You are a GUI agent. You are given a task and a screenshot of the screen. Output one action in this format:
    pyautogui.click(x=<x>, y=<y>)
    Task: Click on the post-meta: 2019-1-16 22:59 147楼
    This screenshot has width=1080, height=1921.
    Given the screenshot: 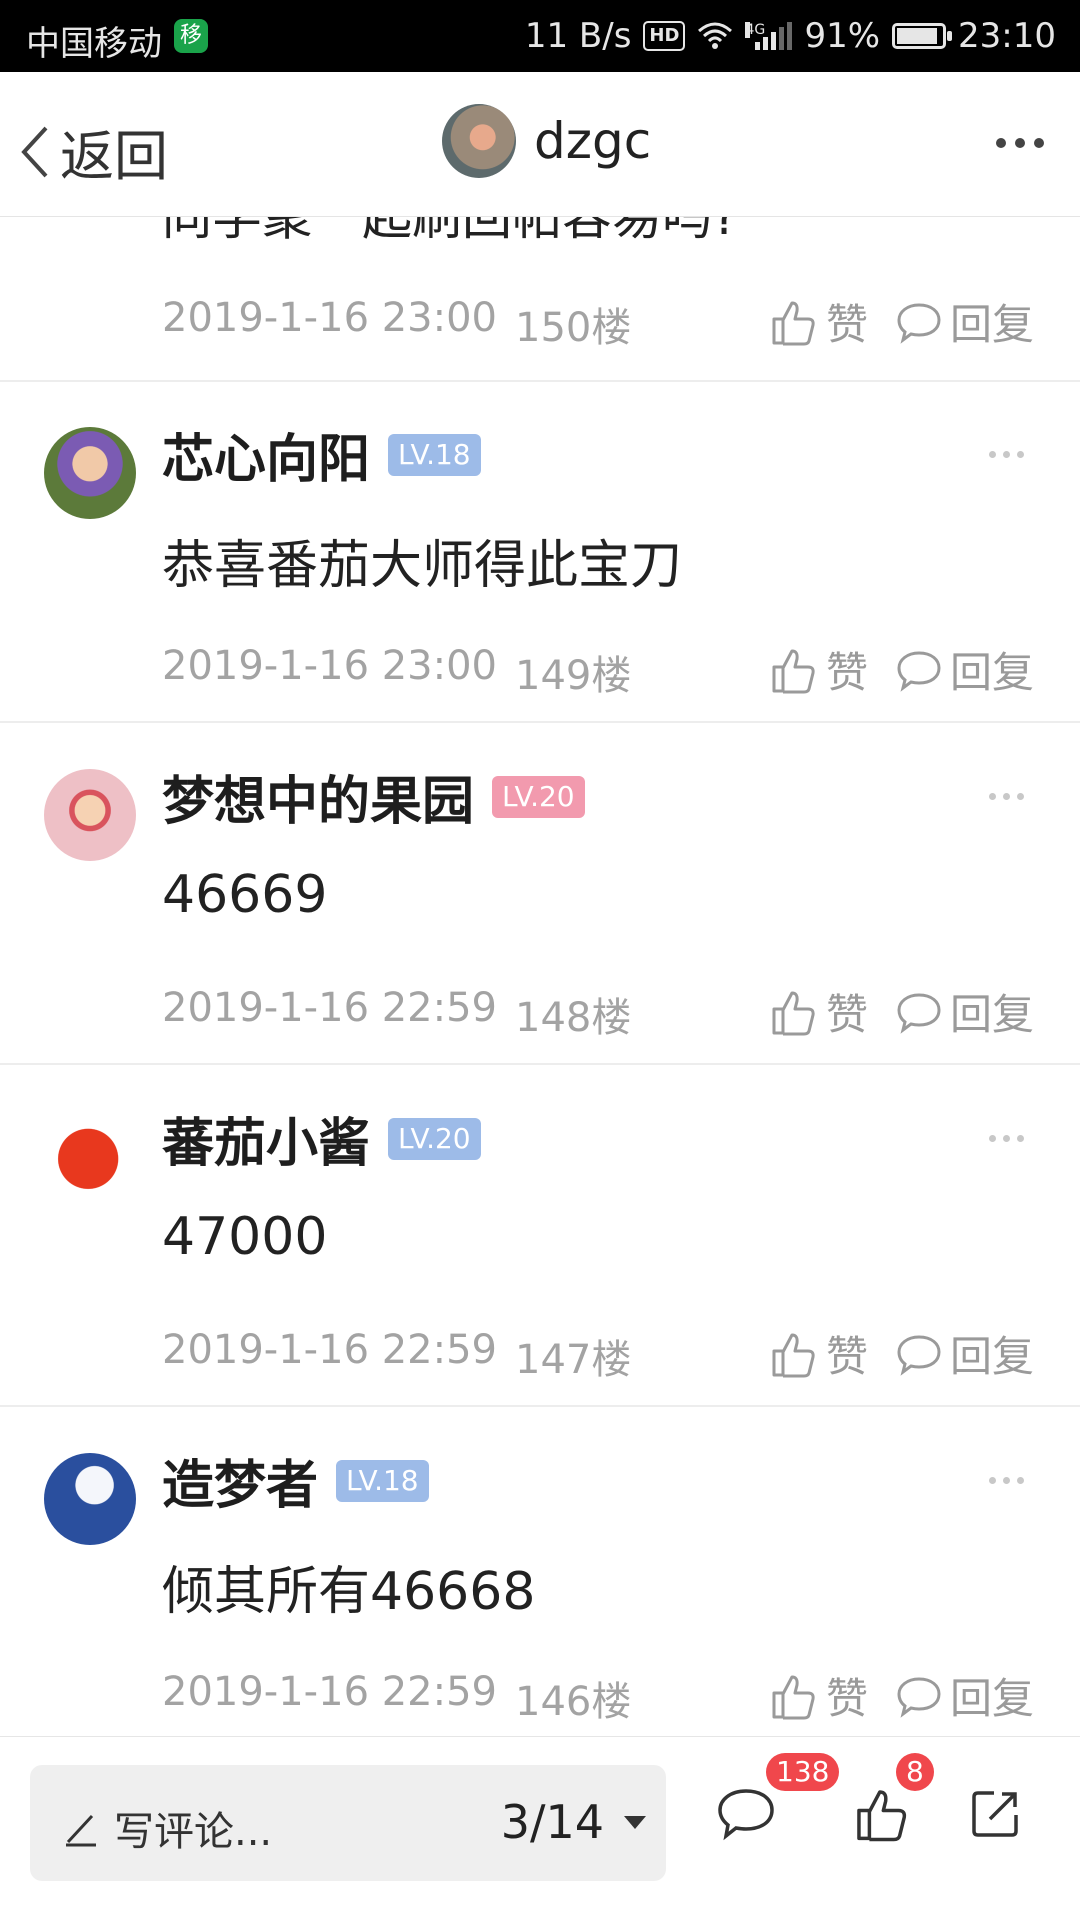 What is the action you would take?
    pyautogui.click(x=396, y=1356)
    